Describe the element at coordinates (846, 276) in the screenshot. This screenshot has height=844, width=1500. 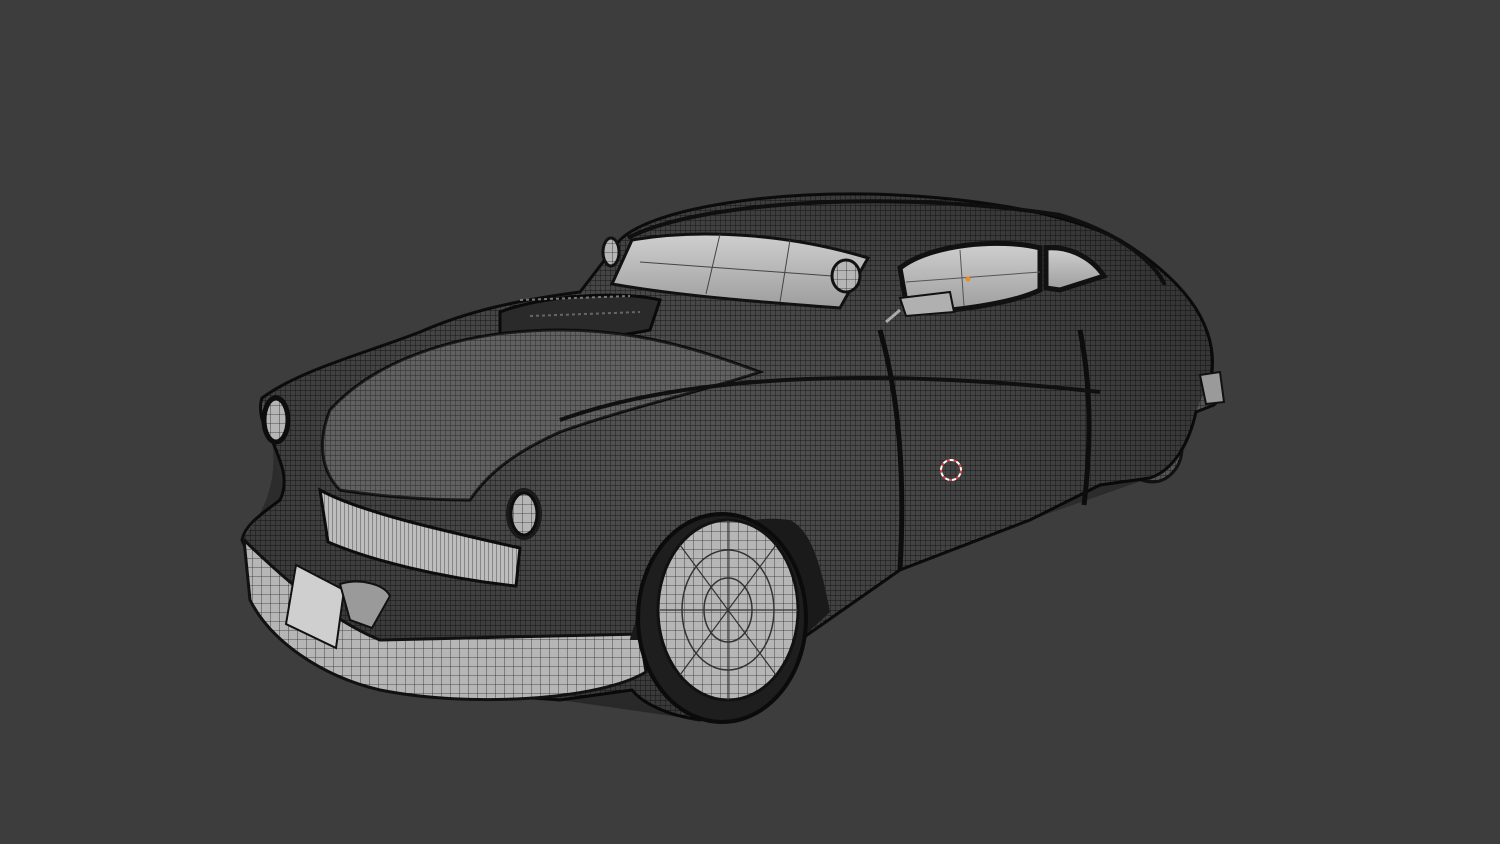
I see `roof-light-right` at that location.